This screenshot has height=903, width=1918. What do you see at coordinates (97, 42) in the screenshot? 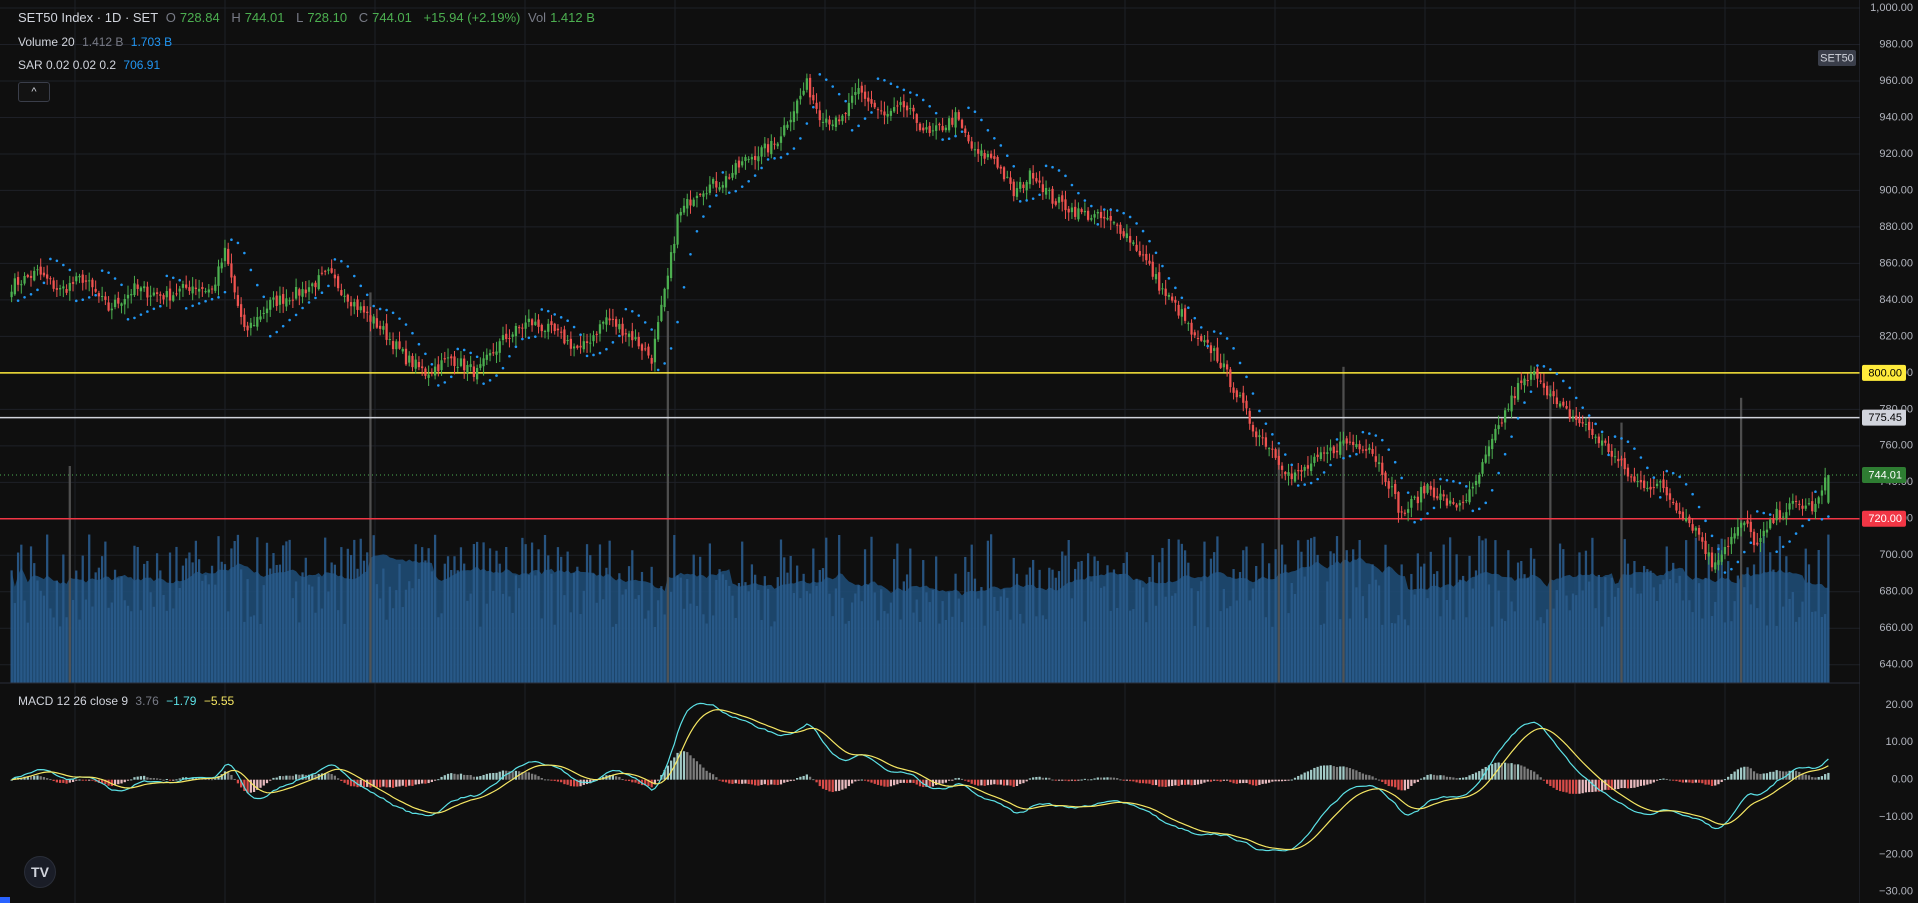
I see `volume-legend: Volume 20 1.412 B 1.703 B` at bounding box center [97, 42].